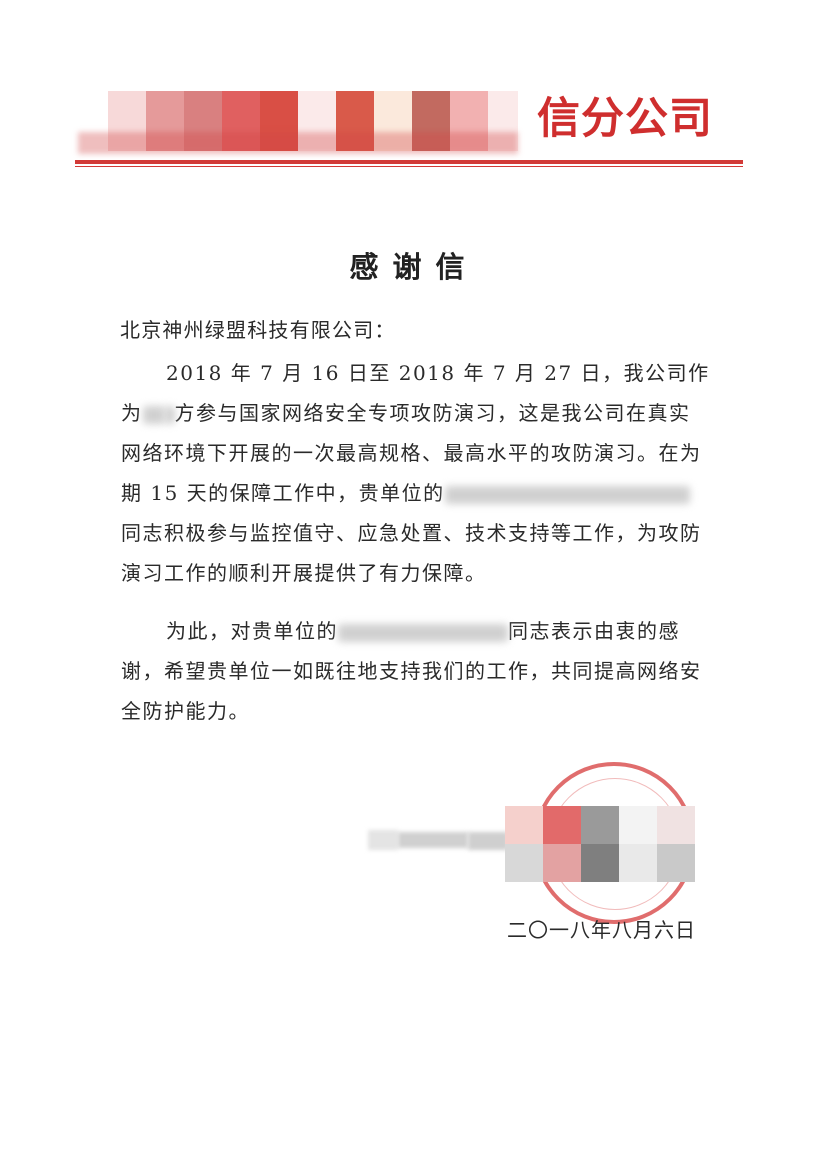 This screenshot has height=1169, width=828. I want to click on letter-date: 二〇一八年八月六日, so click(601, 930).